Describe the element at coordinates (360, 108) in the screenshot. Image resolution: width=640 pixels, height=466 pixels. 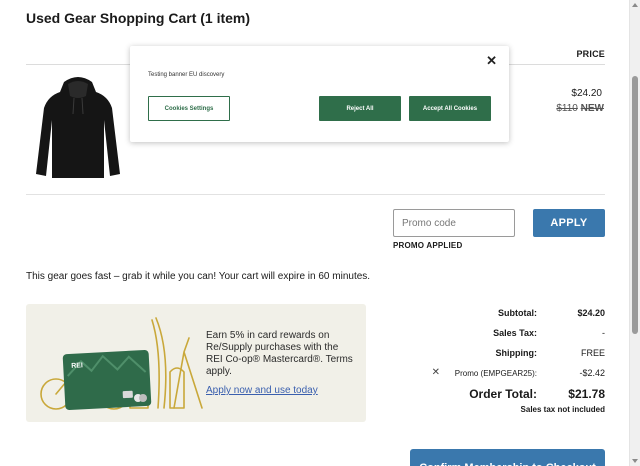
I see `reject-all-button: Reject All` at that location.